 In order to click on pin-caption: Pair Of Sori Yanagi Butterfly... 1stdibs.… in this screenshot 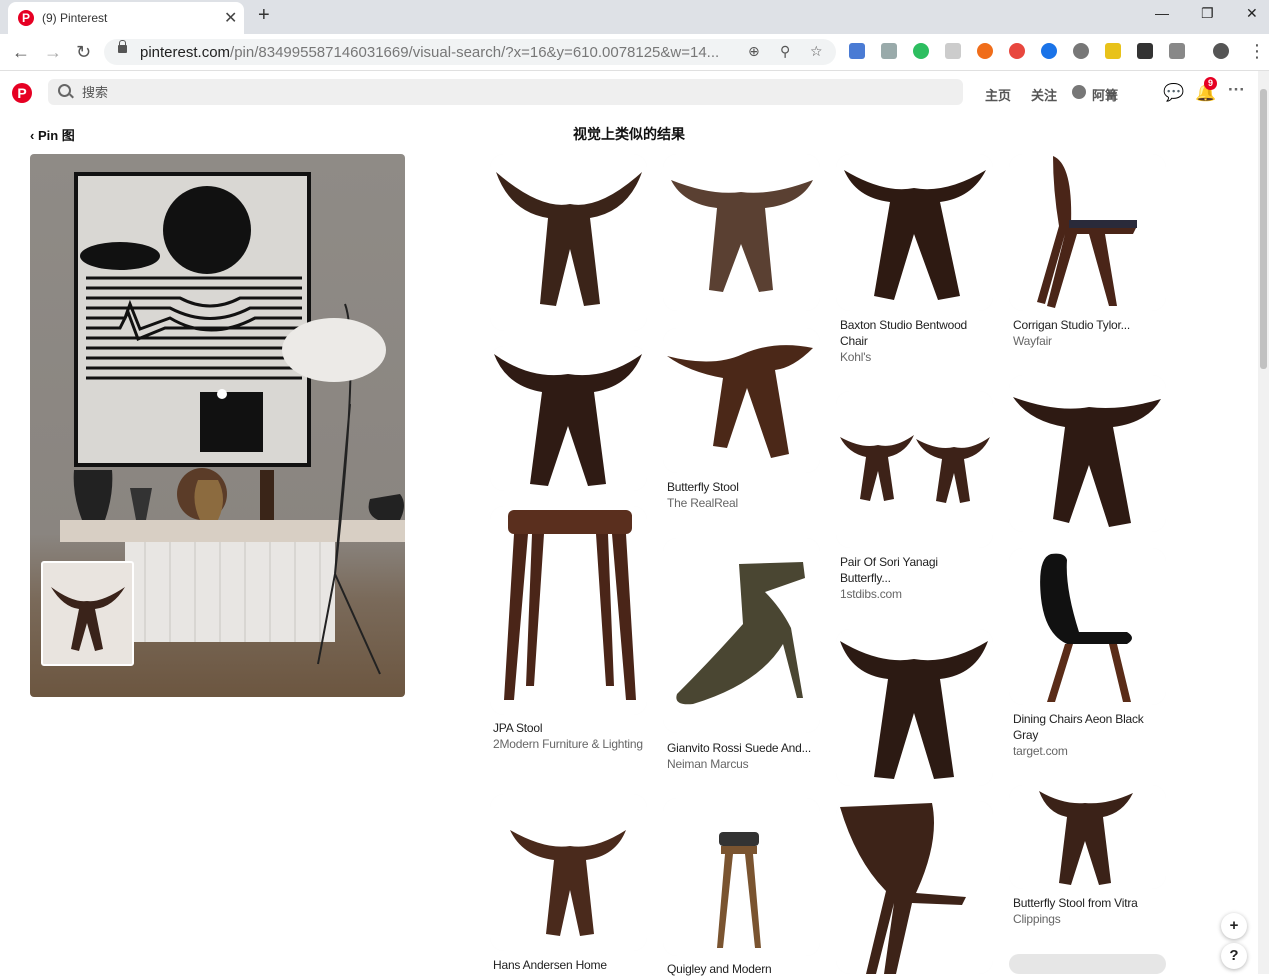, I will do `click(915, 578)`.